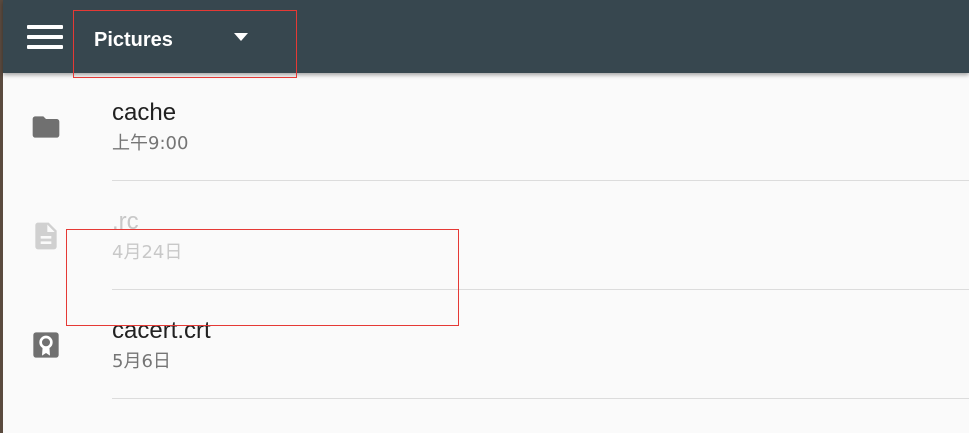 Image resolution: width=969 pixels, height=433 pixels. Describe the element at coordinates (46, 236) in the screenshot. I see `document-icon` at that location.